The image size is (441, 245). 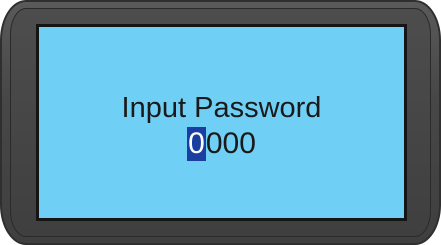 What do you see at coordinates (196, 143) in the screenshot?
I see `password-digit-1: 0` at bounding box center [196, 143].